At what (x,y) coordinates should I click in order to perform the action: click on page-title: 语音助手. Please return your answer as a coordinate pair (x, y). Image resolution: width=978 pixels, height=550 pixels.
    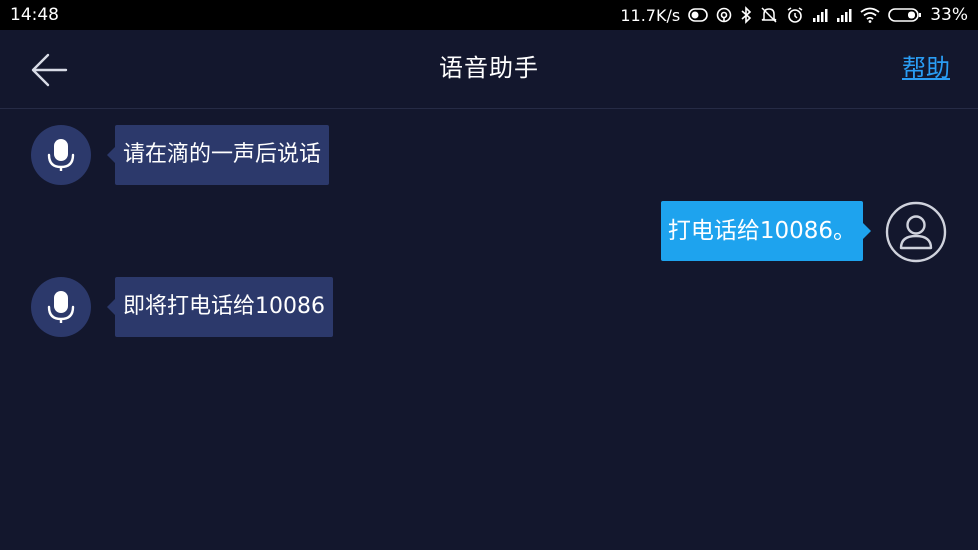
    Looking at the image, I should click on (489, 68).